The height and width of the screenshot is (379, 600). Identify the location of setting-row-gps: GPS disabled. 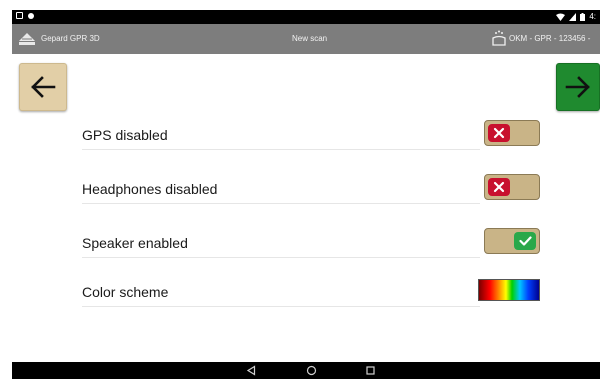
(311, 130).